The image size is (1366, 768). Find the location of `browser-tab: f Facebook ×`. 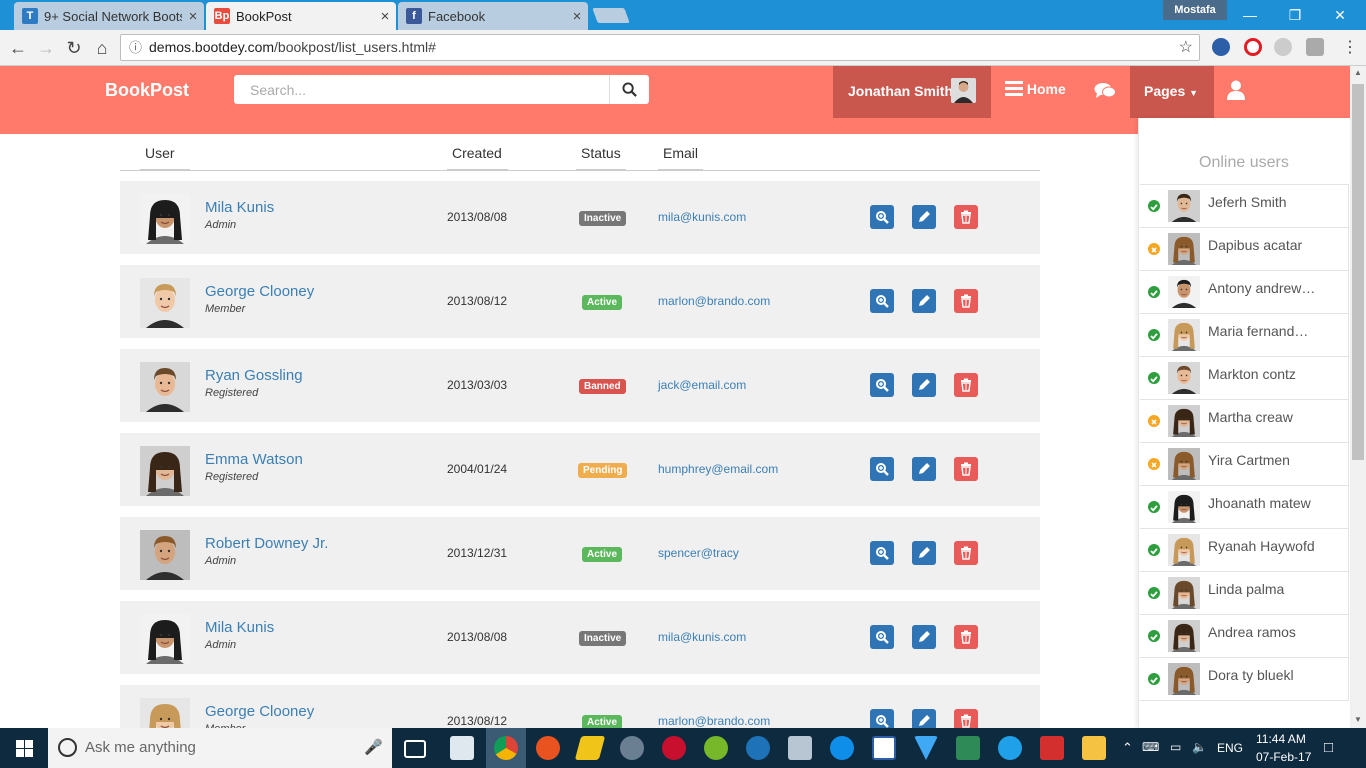

browser-tab: f Facebook × is located at coordinates (493, 16).